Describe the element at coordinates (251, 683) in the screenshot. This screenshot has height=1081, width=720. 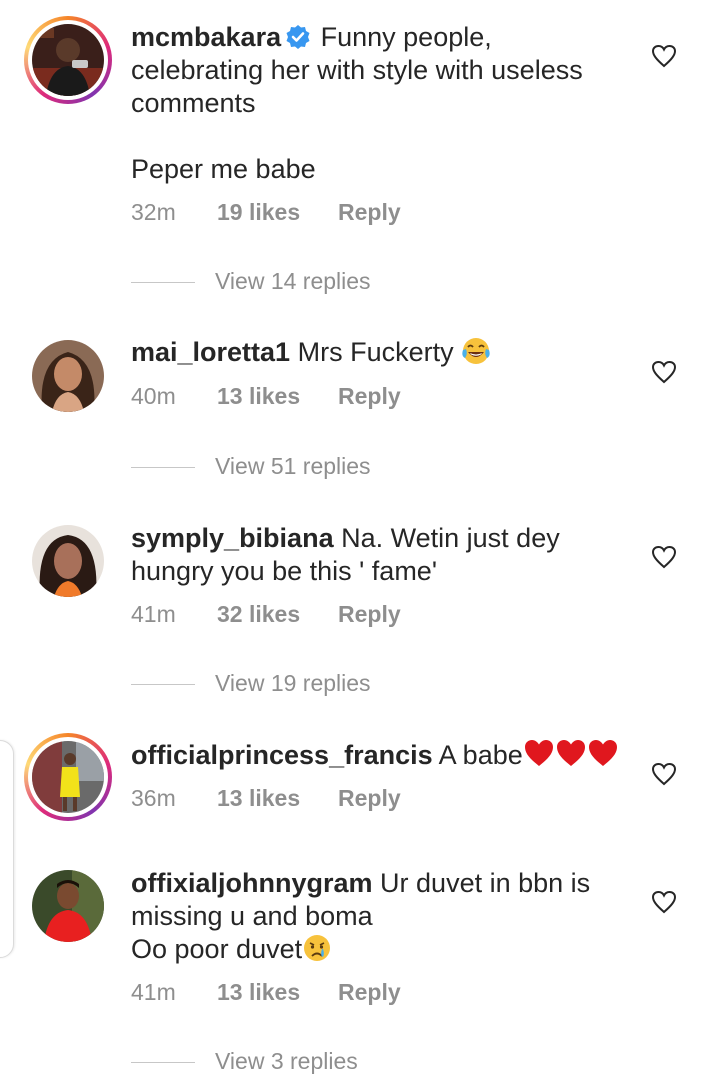
I see `view-replies-button: View 19 replies` at that location.